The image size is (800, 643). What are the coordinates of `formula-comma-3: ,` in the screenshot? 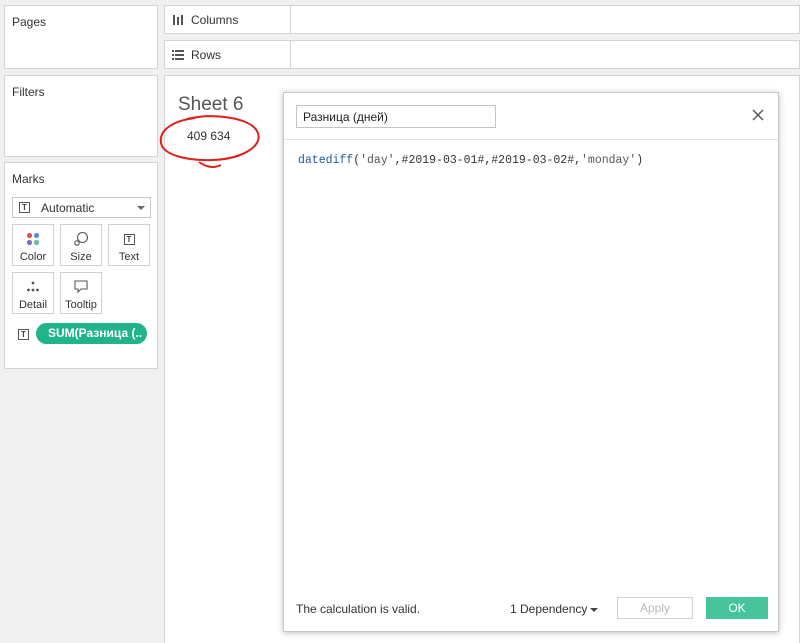 It's located at (578, 160).